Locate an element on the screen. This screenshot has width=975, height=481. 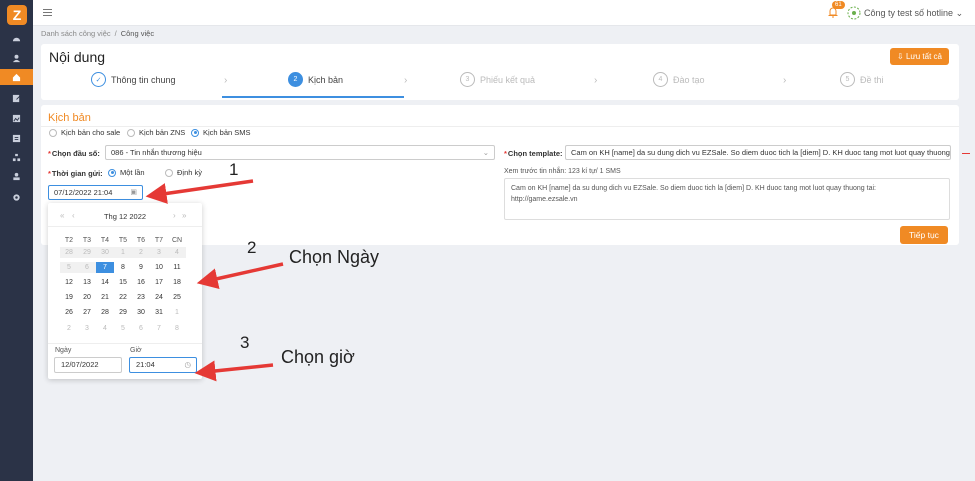
radio-once: Một lần is located at coordinates (126, 172).